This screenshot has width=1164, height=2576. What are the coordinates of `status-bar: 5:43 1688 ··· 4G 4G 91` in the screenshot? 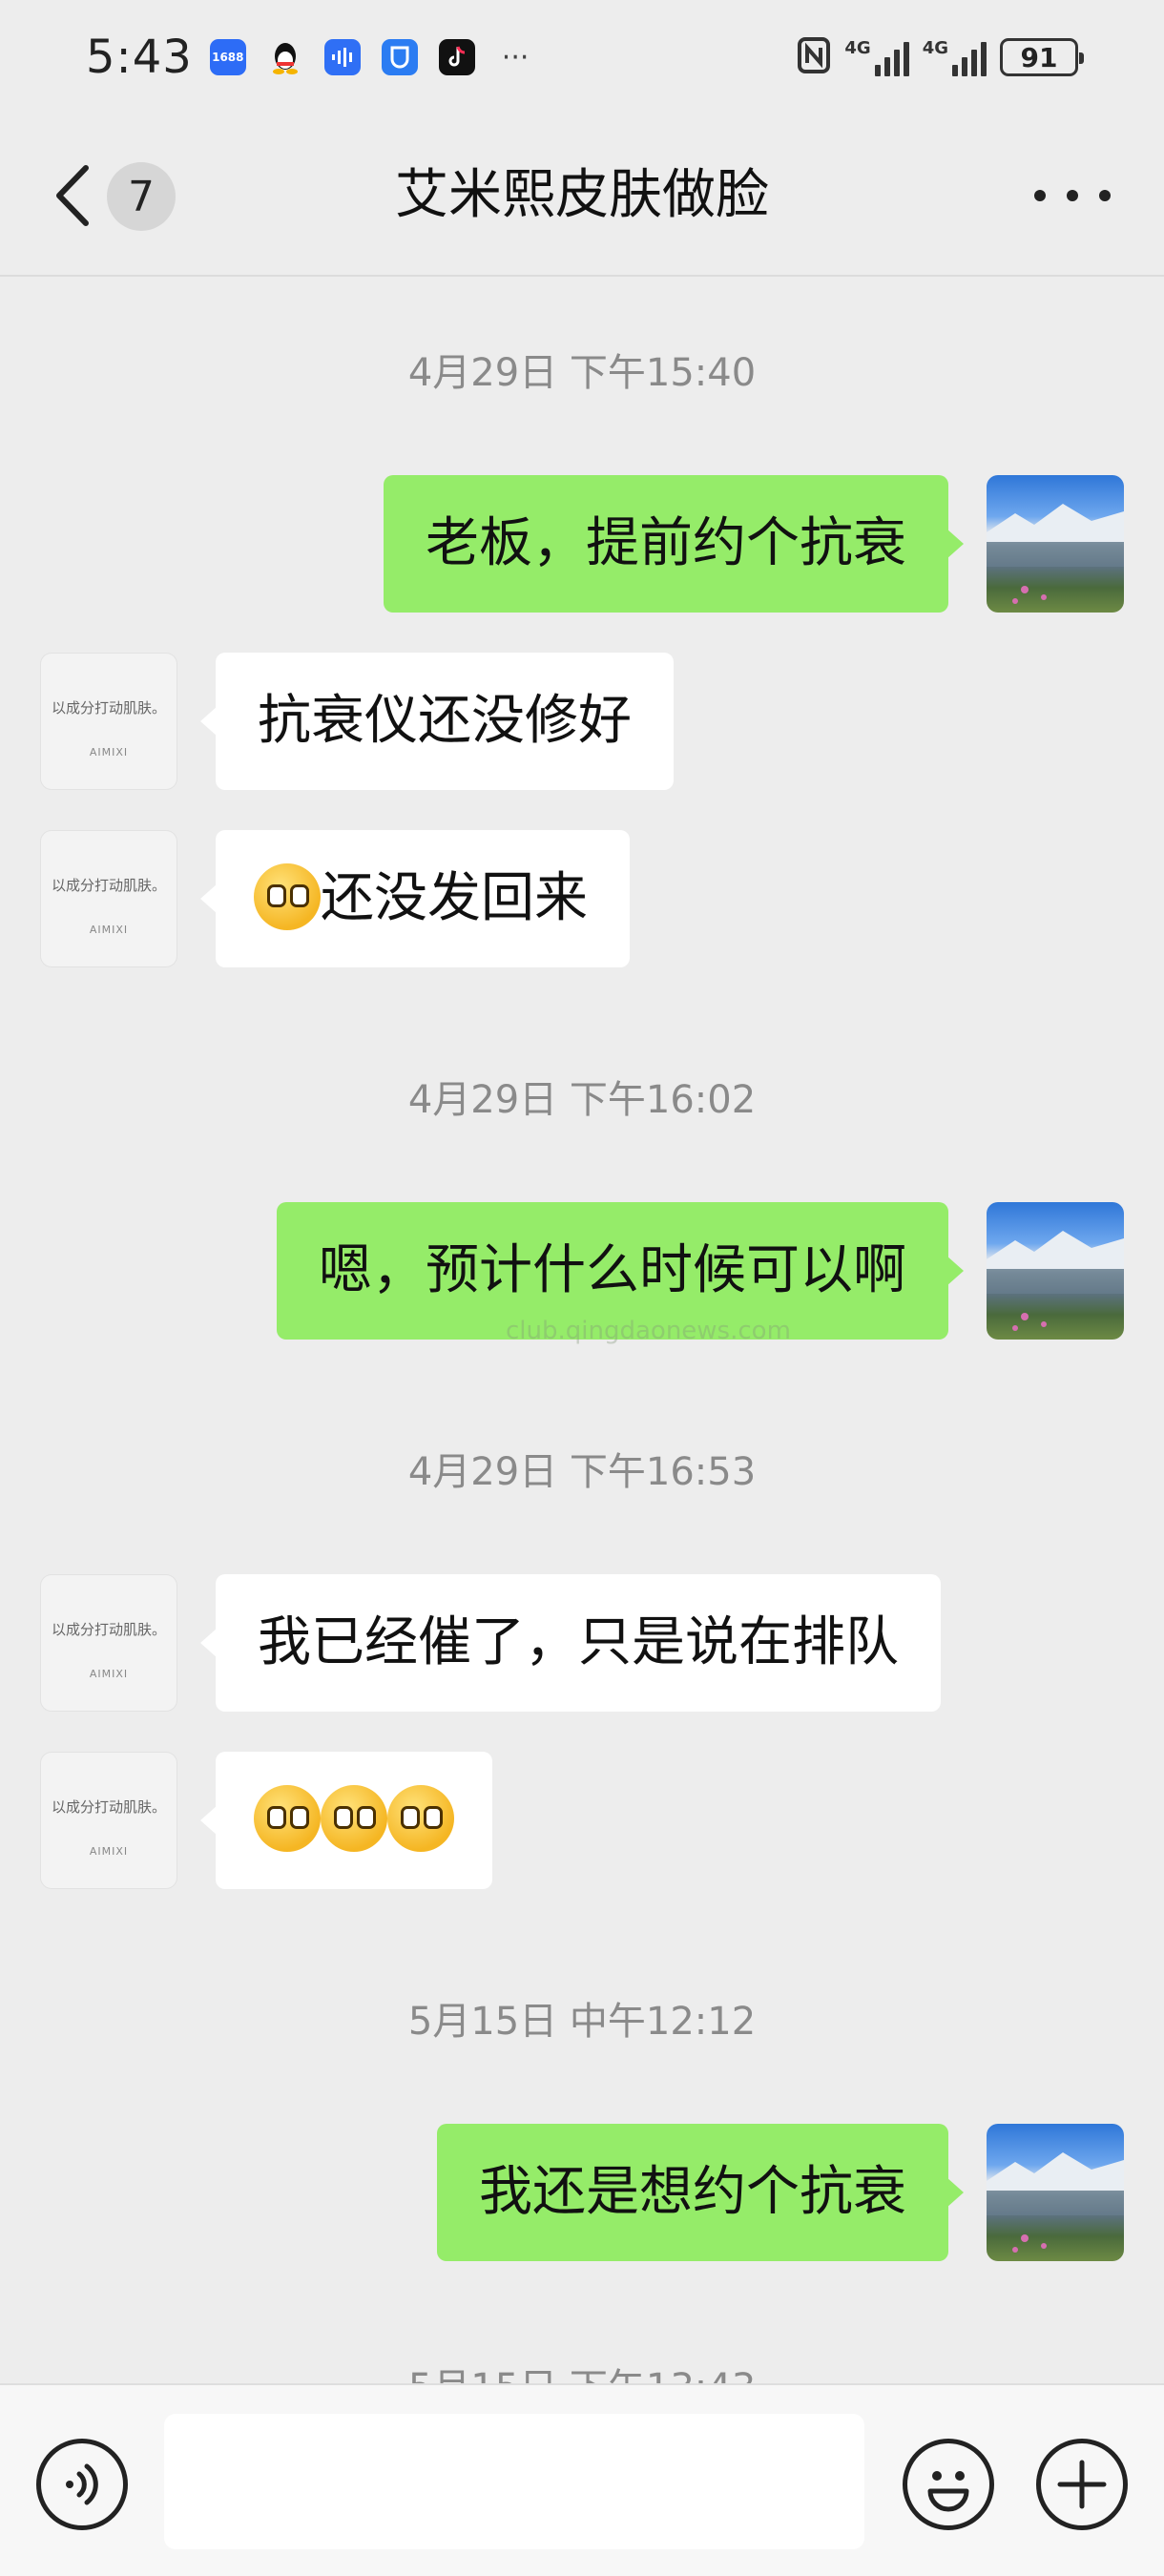 It's located at (582, 57).